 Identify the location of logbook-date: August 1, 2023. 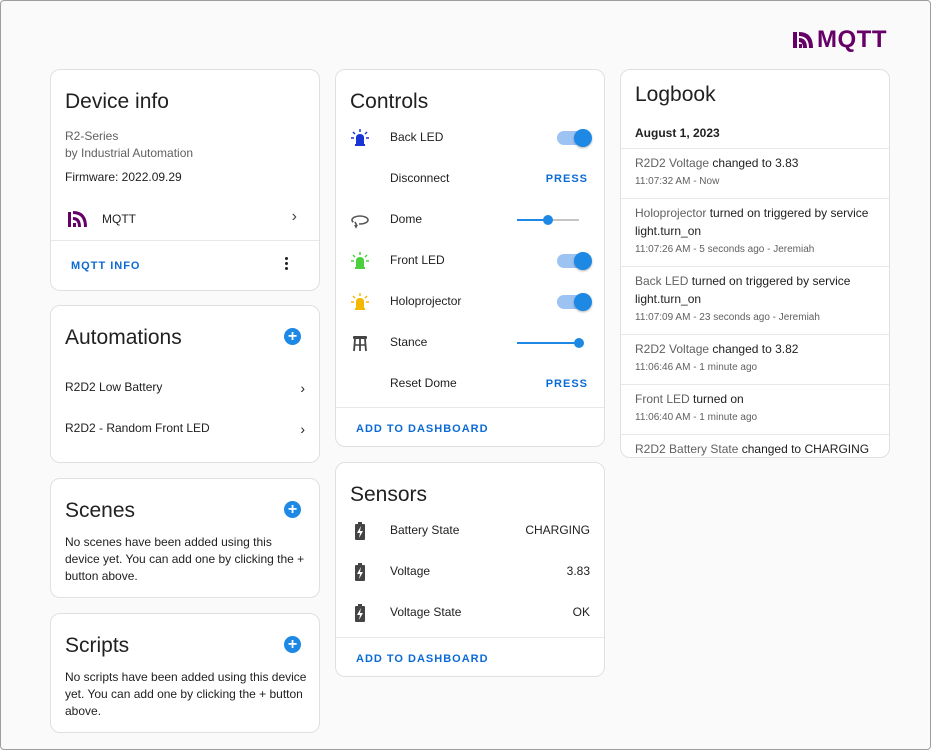
(677, 133).